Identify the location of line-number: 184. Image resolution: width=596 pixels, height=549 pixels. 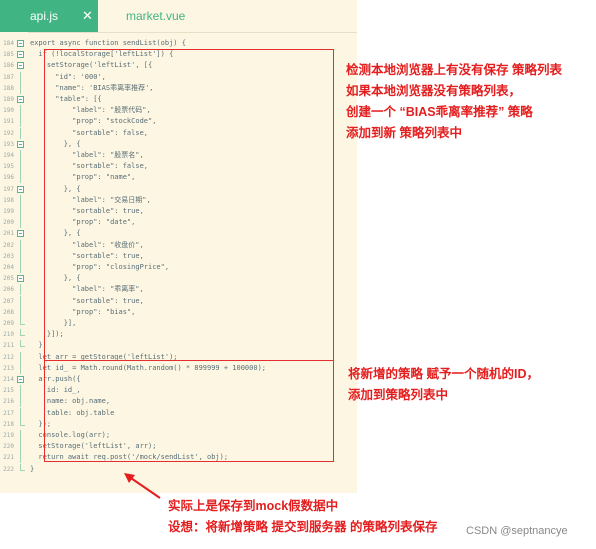
(8, 43).